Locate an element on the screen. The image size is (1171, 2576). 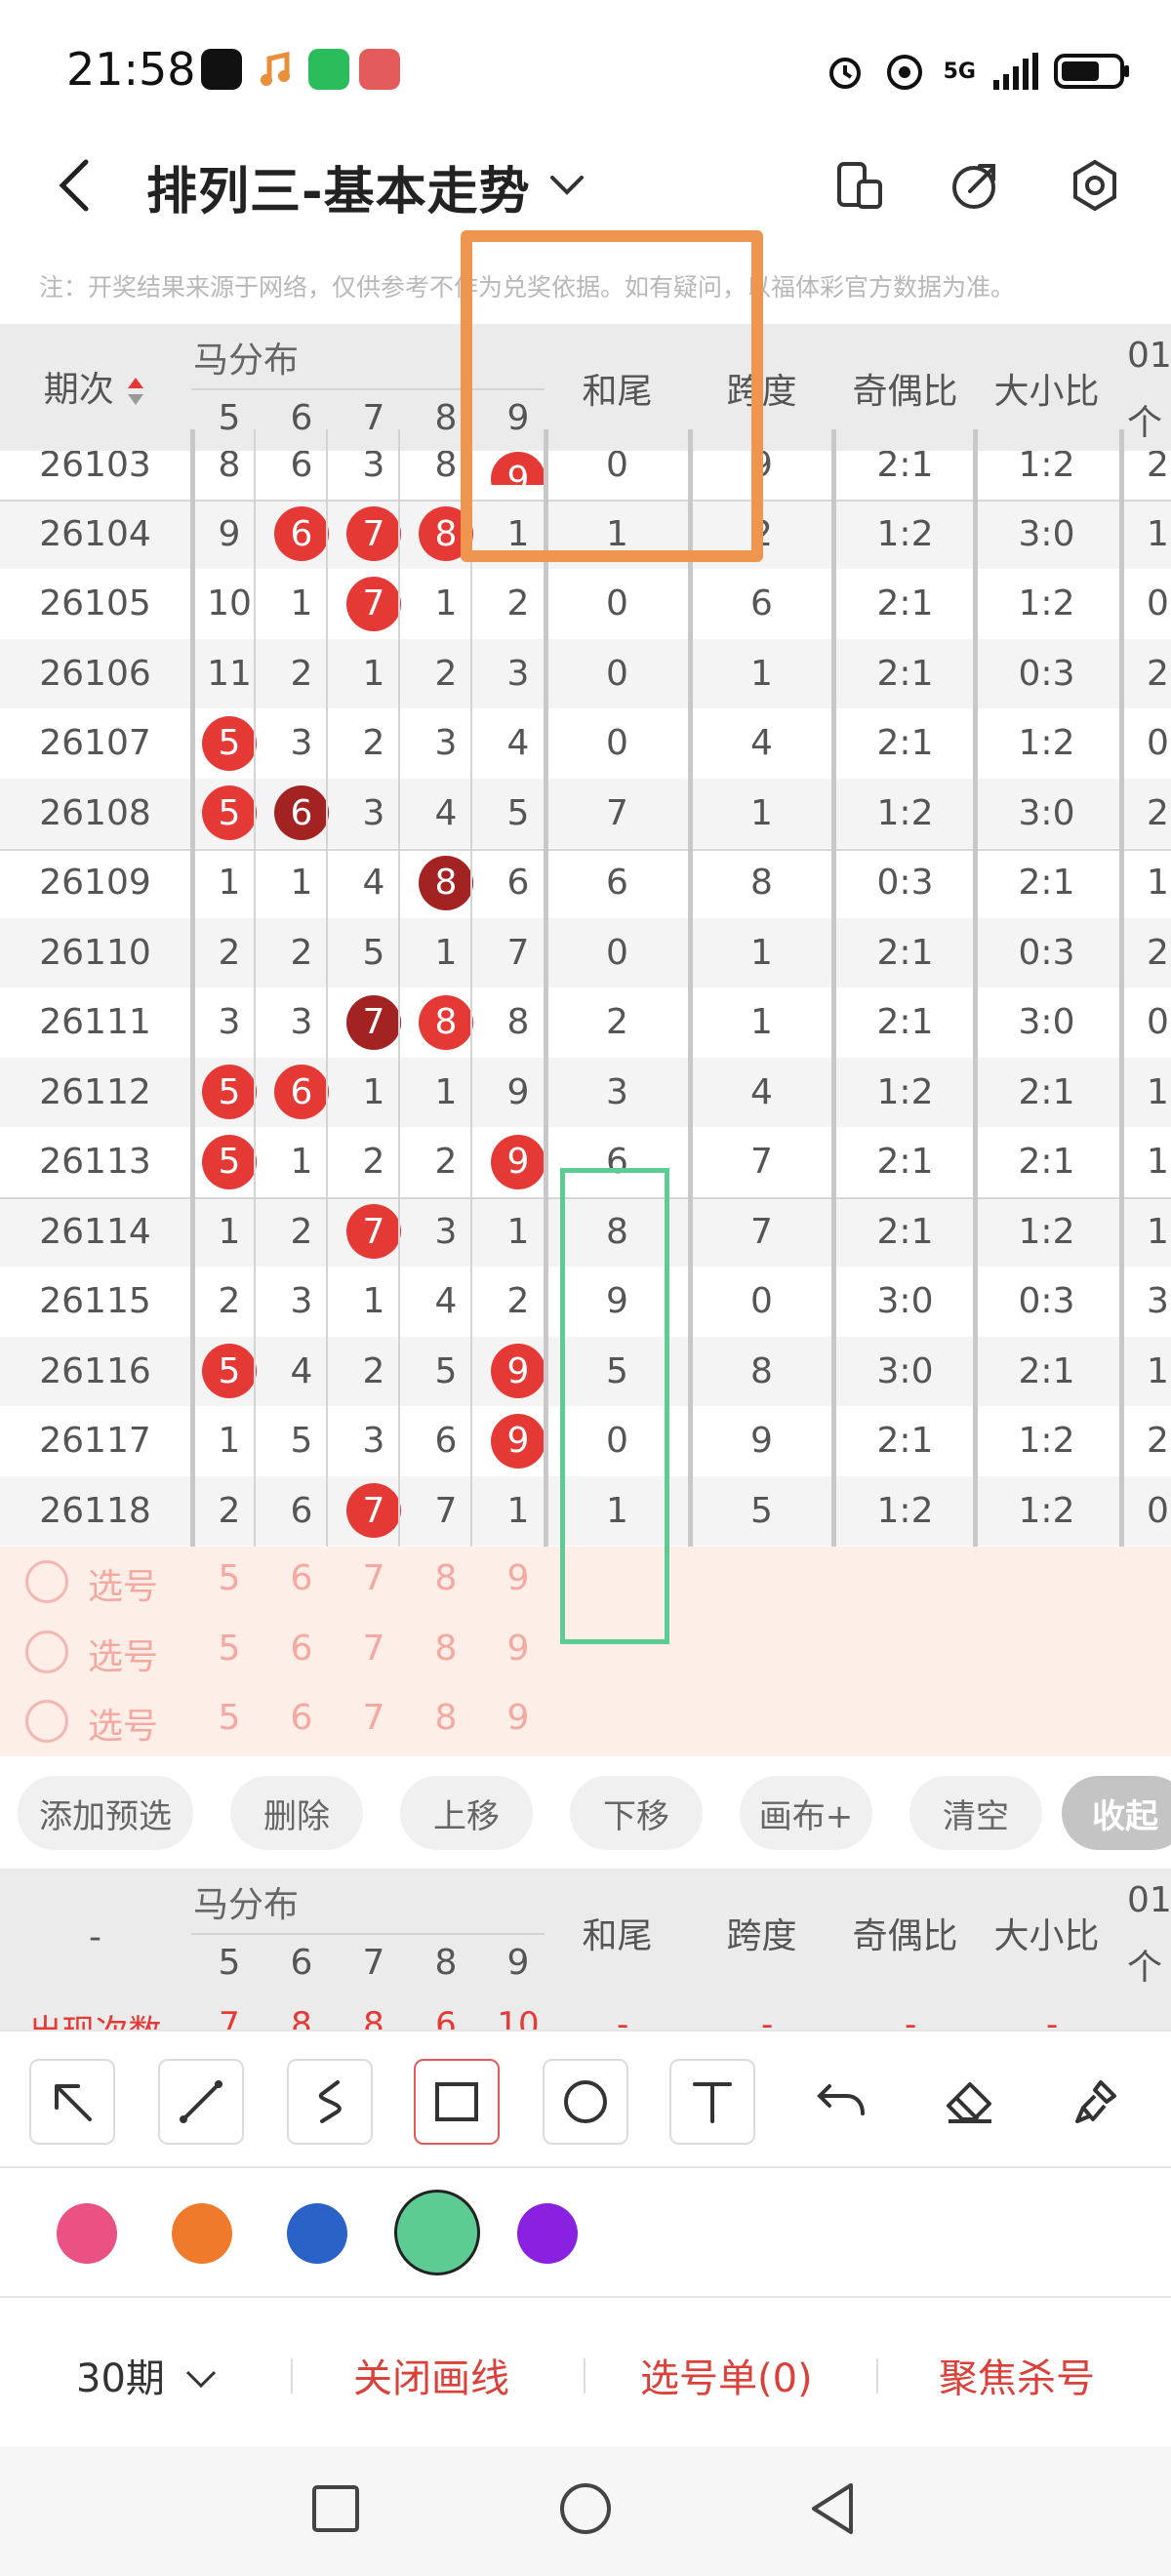
stat-cell-o: 0:3 is located at coordinates (905, 883).